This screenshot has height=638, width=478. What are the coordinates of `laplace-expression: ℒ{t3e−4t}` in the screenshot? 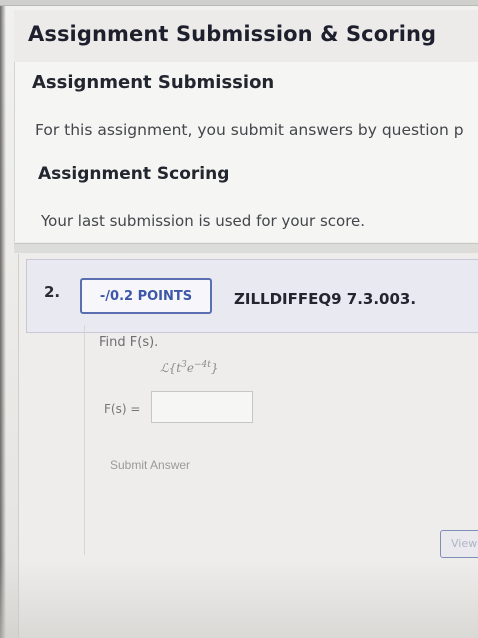 It's located at (189, 367).